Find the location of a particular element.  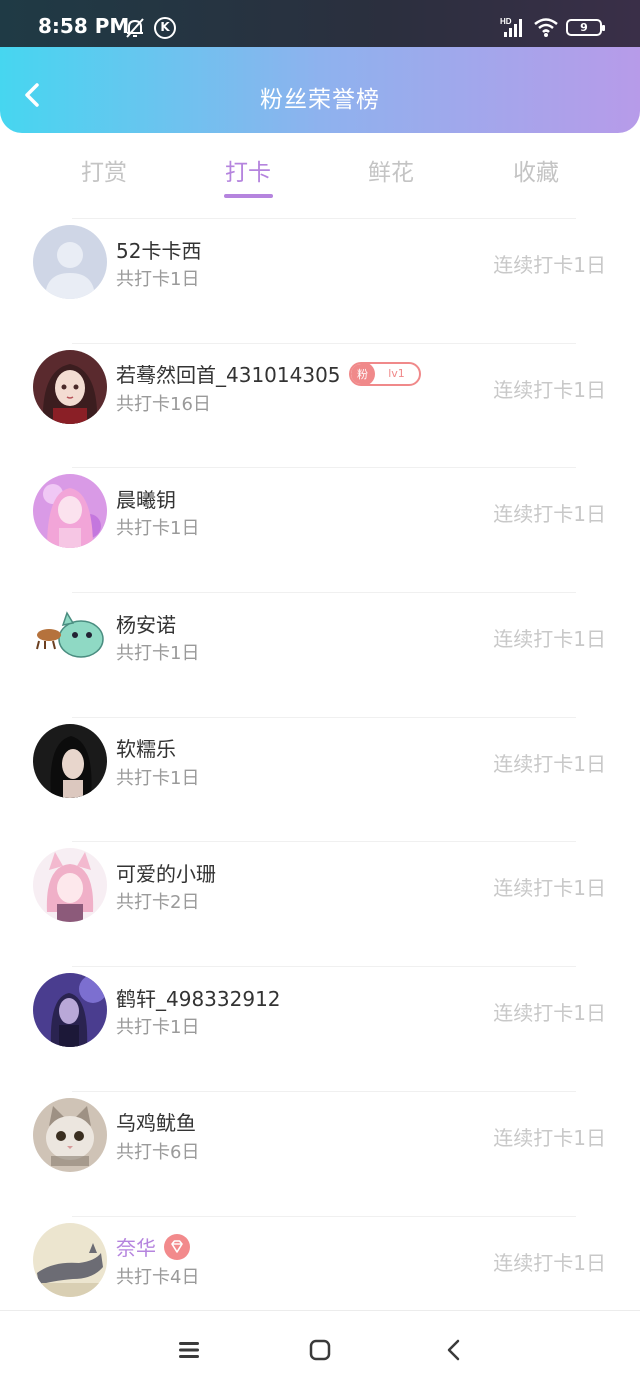

hd-signal-icon: HD is located at coordinates (513, 27).